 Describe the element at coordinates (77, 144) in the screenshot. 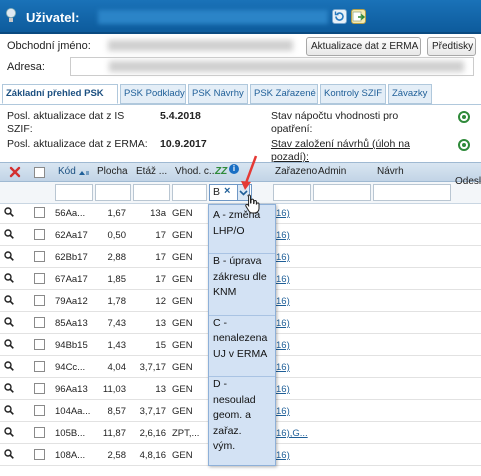

I see `erma-update-label: Posl. aktualizace dat z ERMA:` at that location.